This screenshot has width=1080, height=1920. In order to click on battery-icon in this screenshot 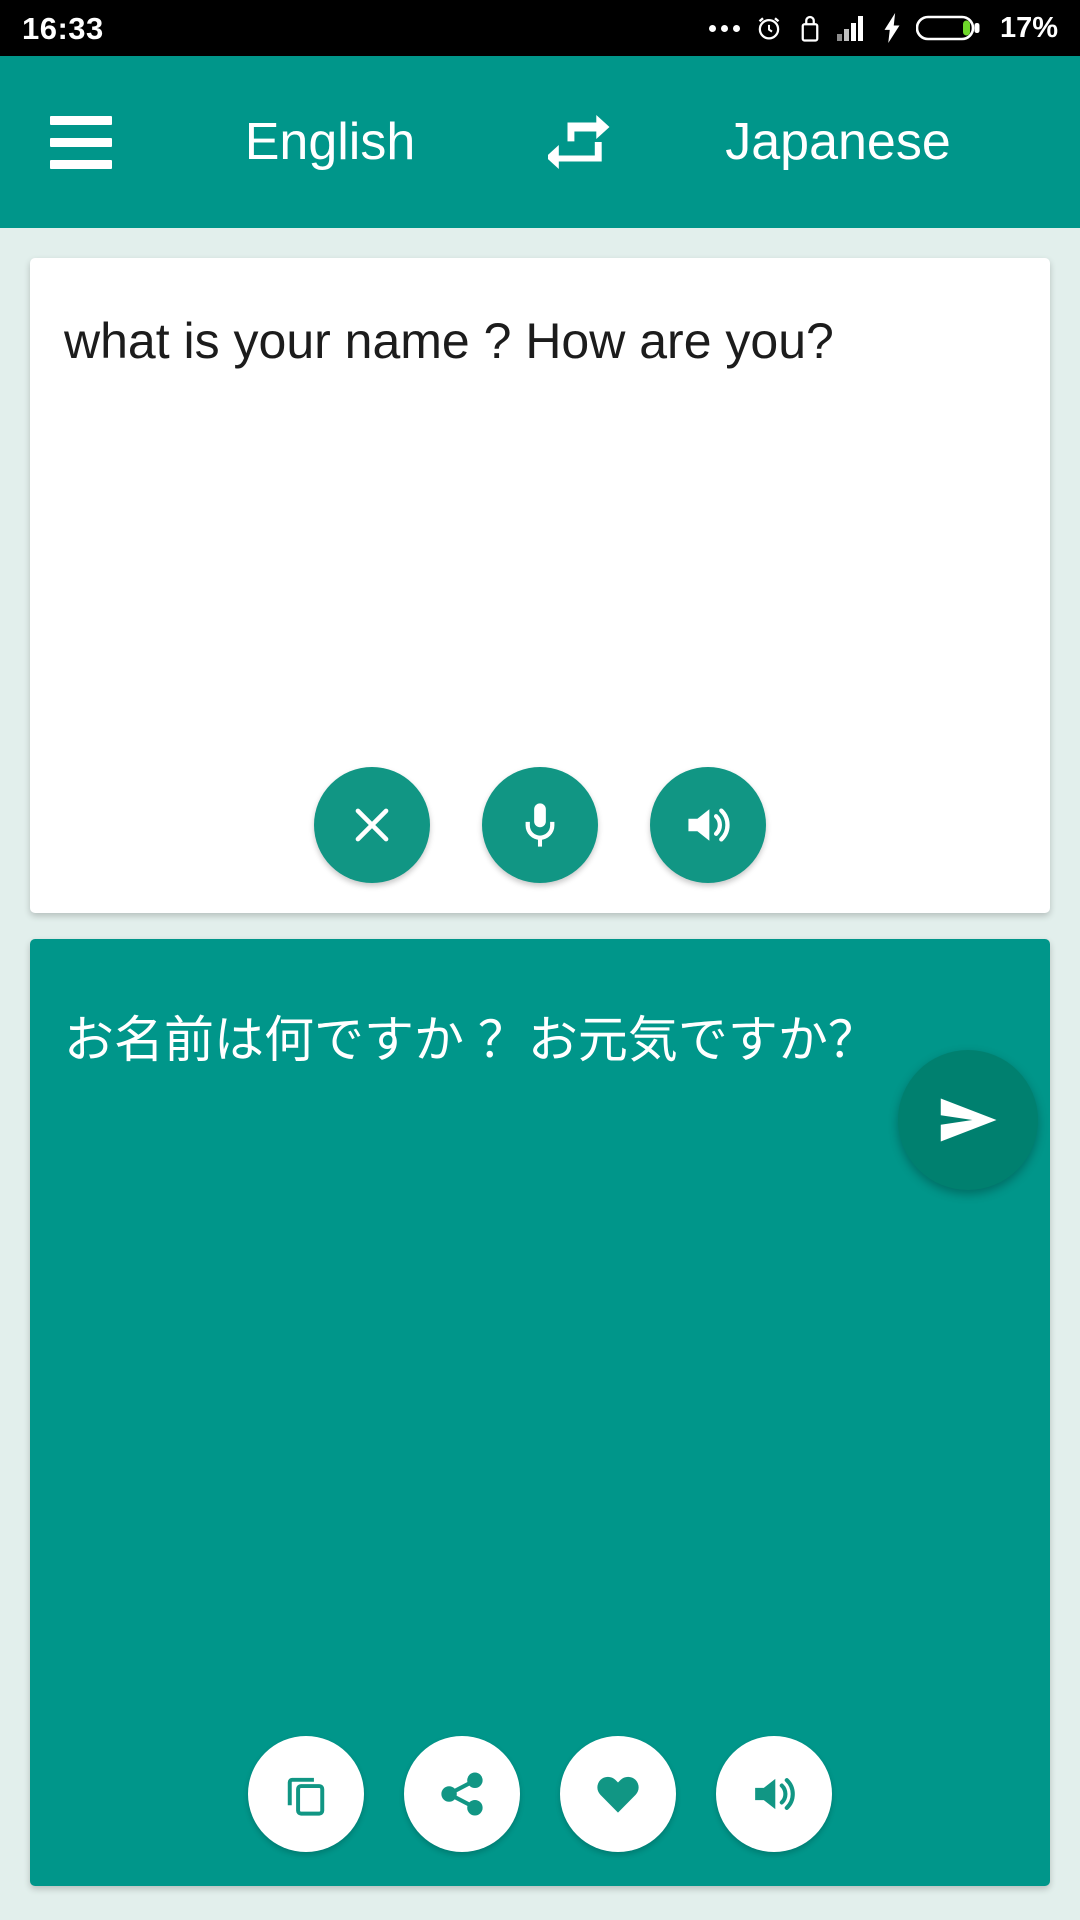, I will do `click(948, 28)`.